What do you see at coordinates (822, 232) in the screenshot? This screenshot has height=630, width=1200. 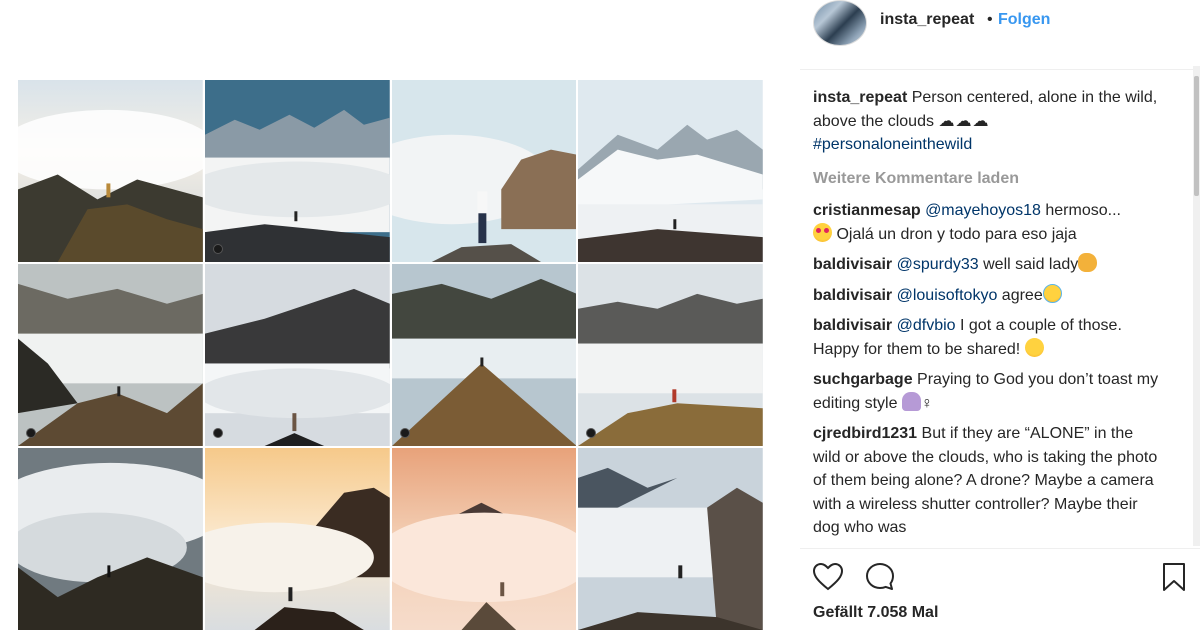 I see `heart-eyes-emoji-icon` at bounding box center [822, 232].